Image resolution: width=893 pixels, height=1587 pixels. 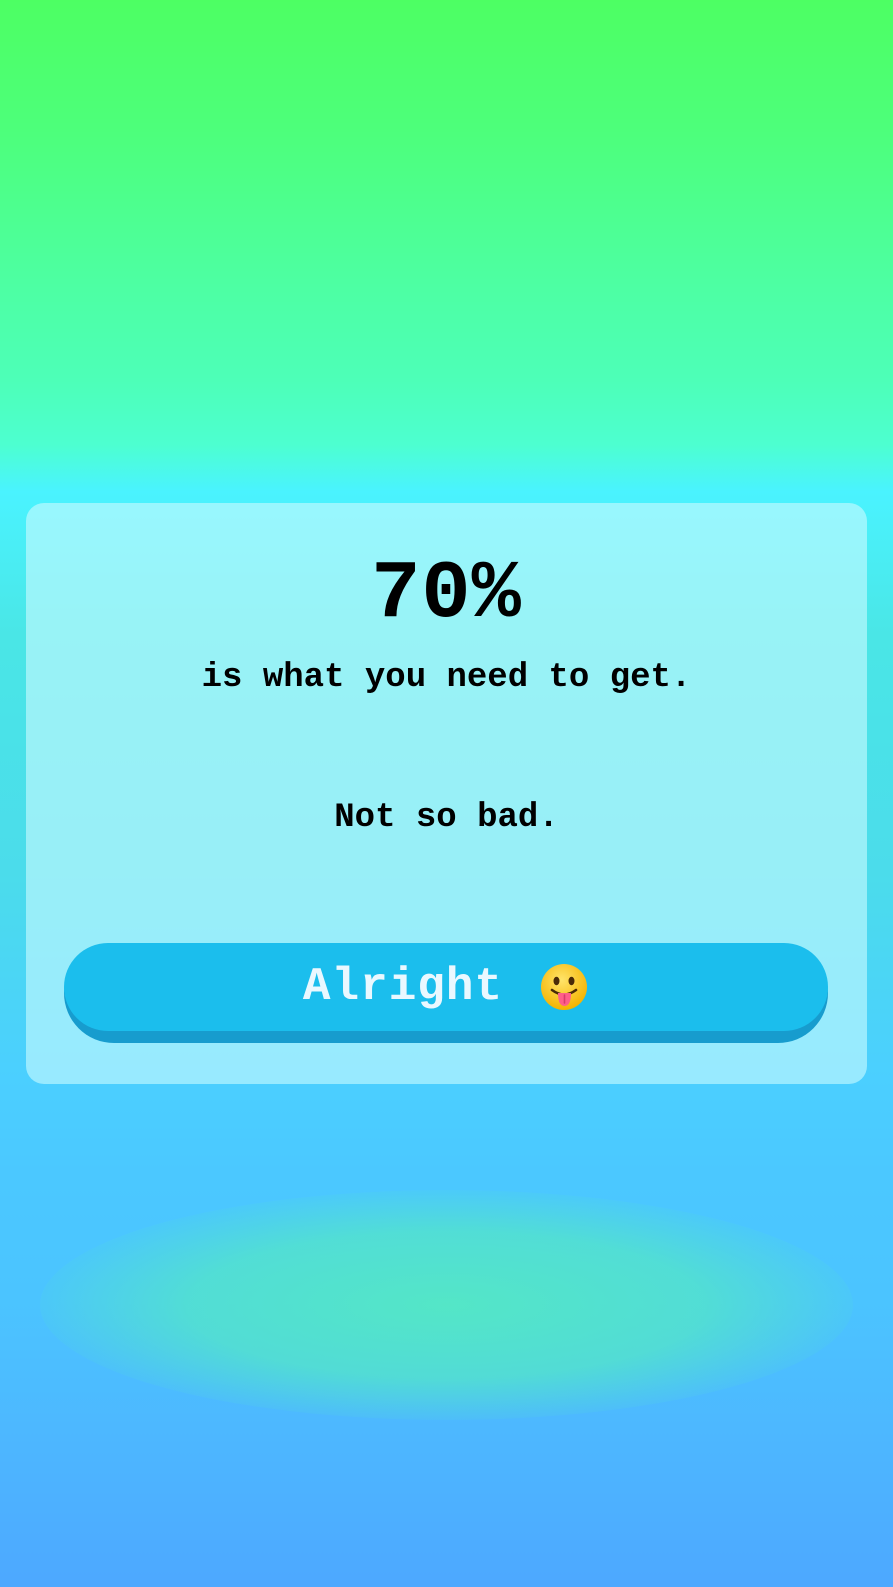 I want to click on required-percent: 70%, so click(x=446, y=594).